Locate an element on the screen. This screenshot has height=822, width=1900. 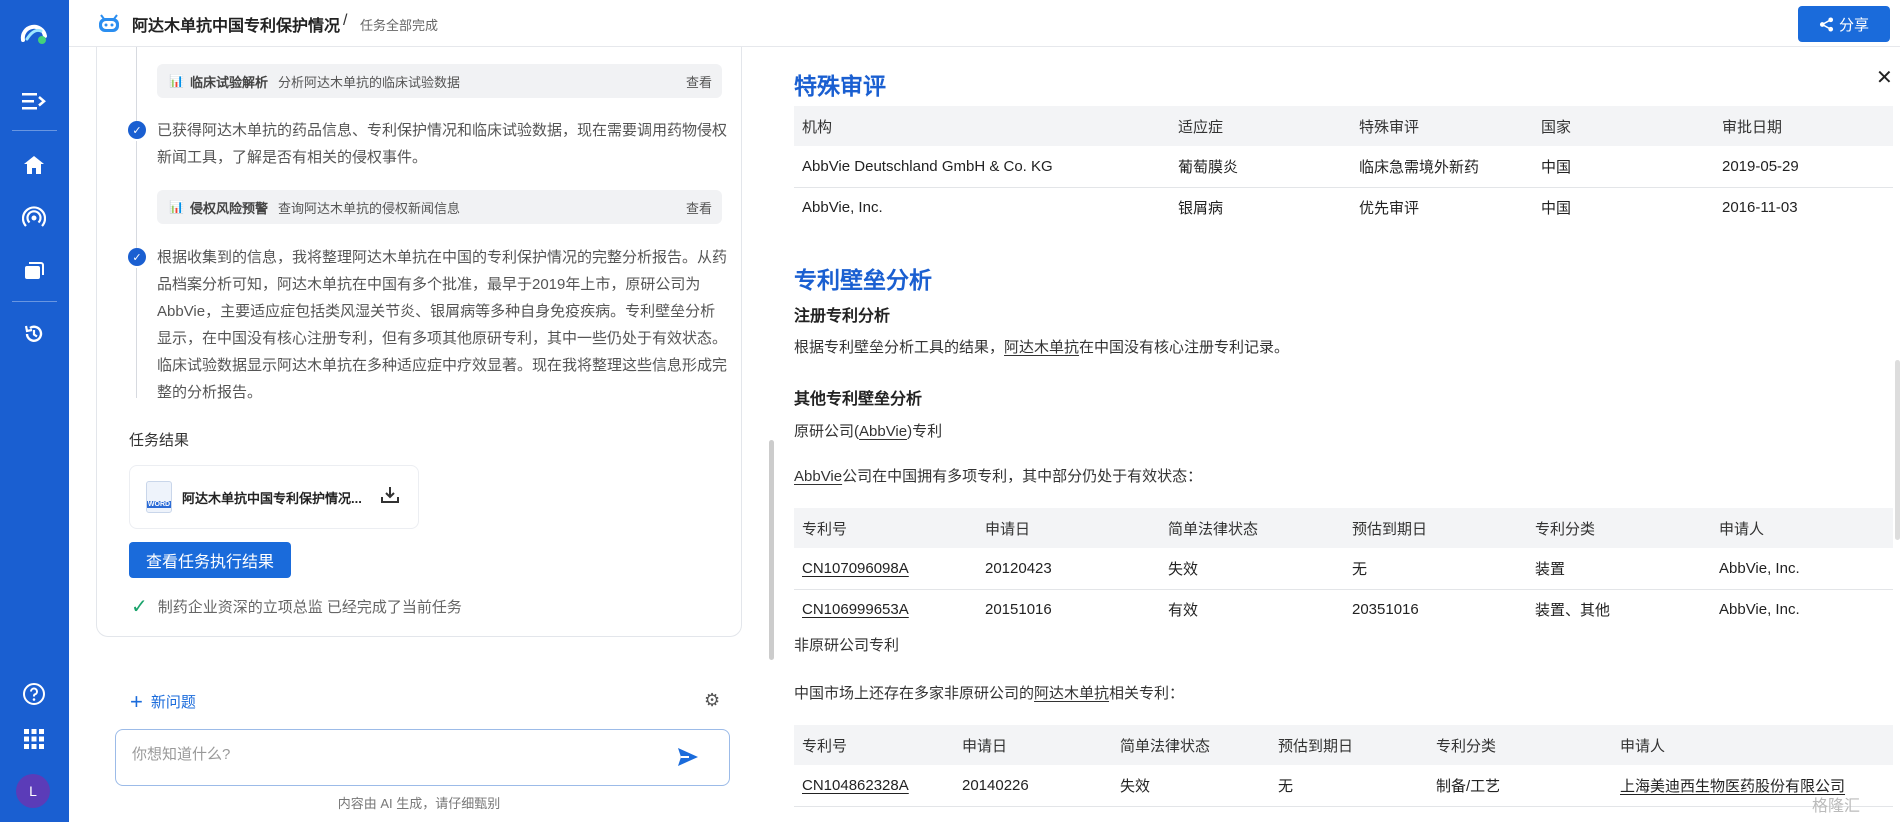
originator-patent-label: 原研公司(AbbVie)专利 is located at coordinates (868, 431).